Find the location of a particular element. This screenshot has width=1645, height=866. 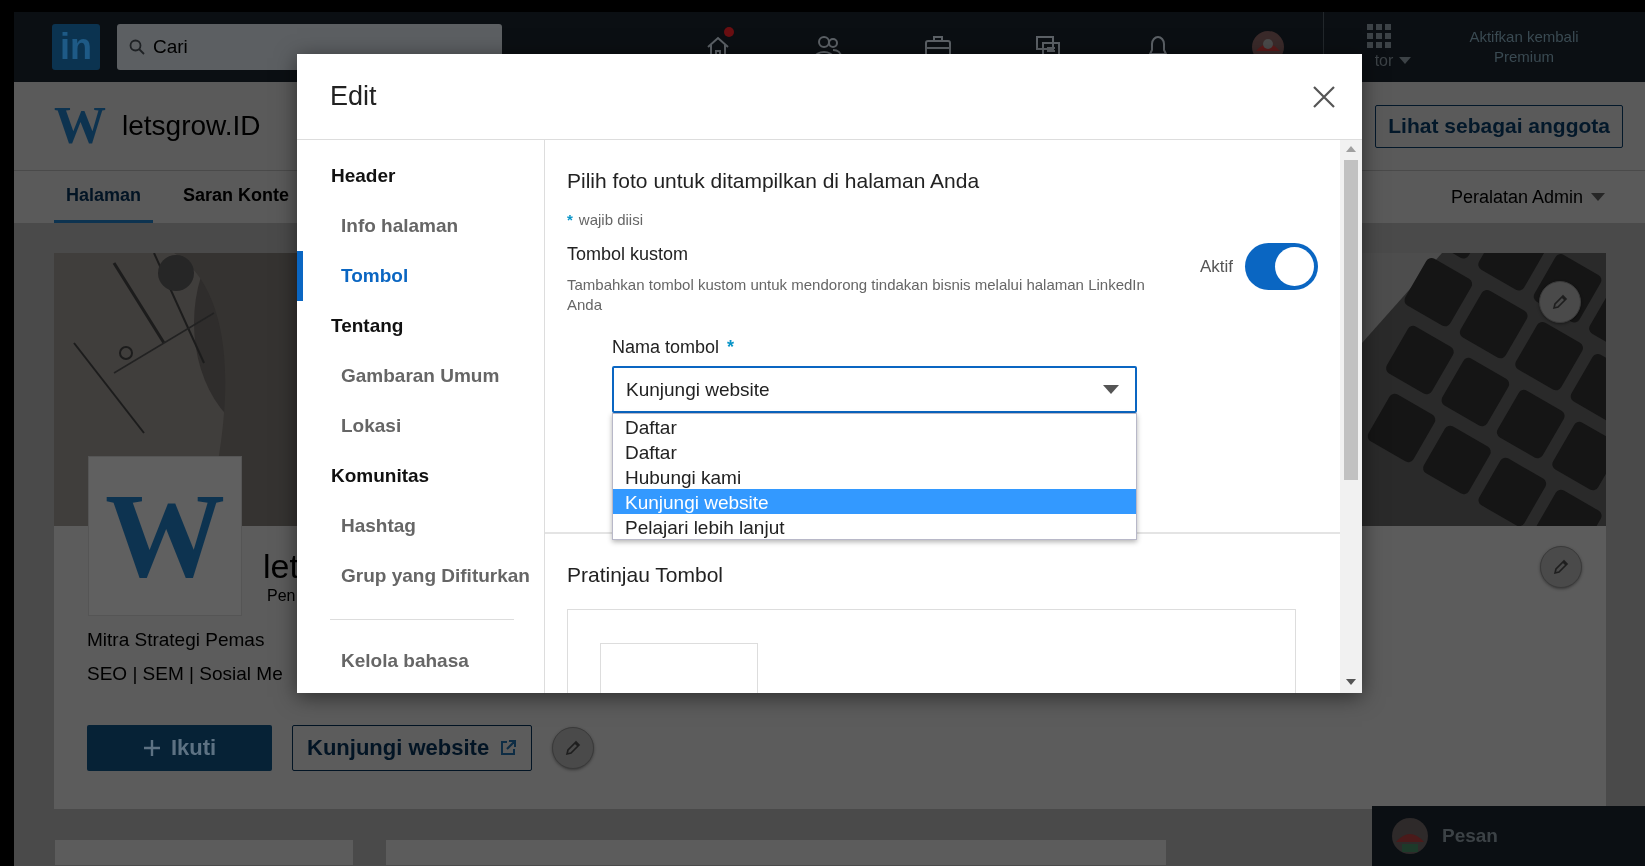

dialog-title: Edit is located at coordinates (353, 96).